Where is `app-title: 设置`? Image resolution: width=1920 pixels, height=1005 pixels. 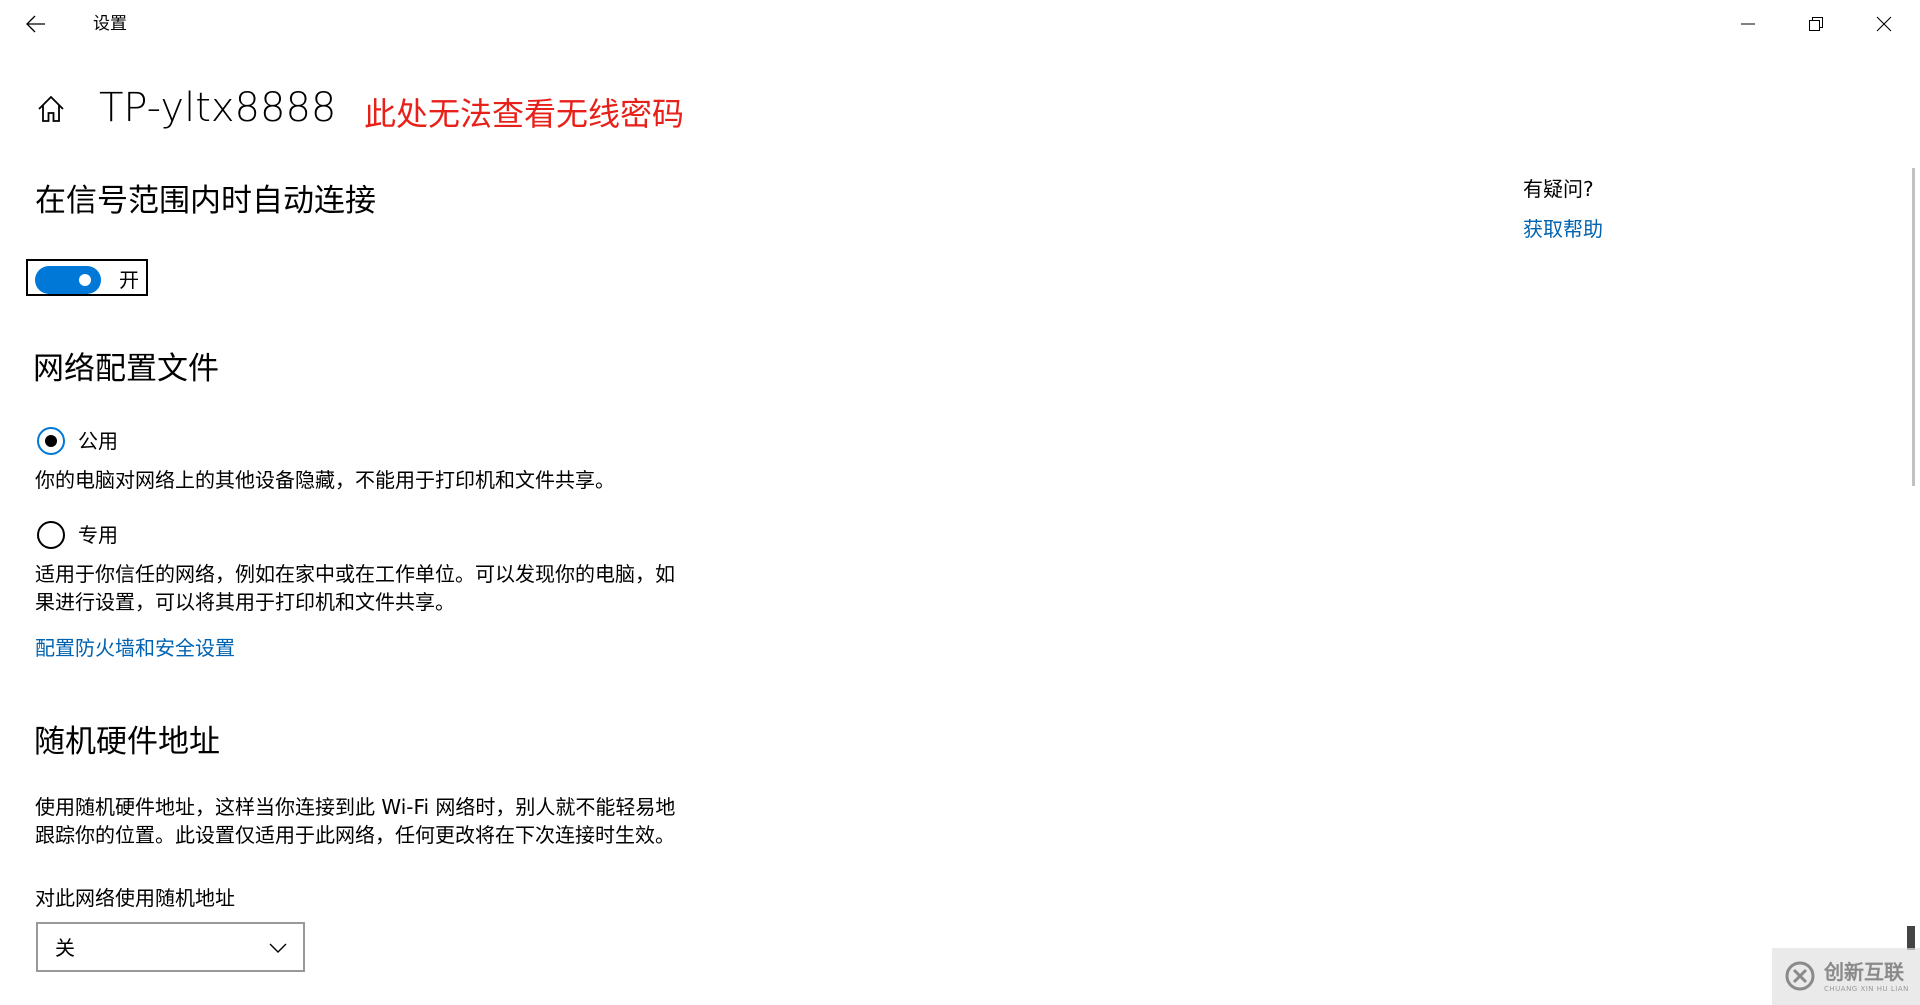
app-title: 设置 is located at coordinates (110, 24).